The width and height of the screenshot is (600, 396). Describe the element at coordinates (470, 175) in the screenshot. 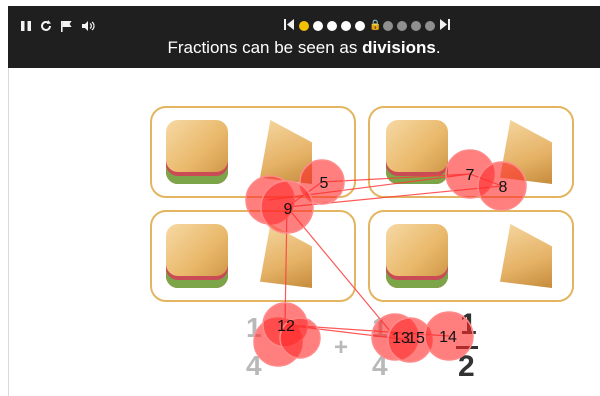

I see `fixation-label: 7` at that location.